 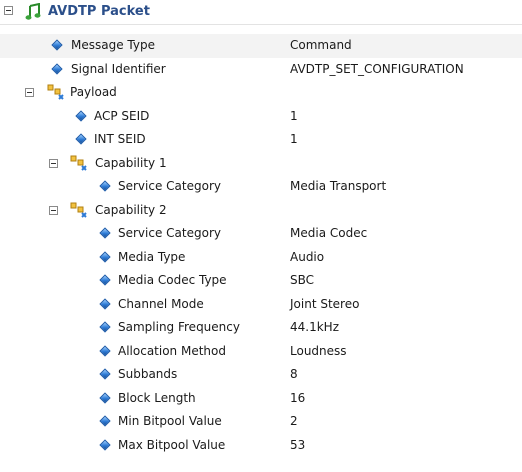 What do you see at coordinates (261, 12) in the screenshot?
I see `tree-node-avdtp-packet: AVDTP Packet` at bounding box center [261, 12].